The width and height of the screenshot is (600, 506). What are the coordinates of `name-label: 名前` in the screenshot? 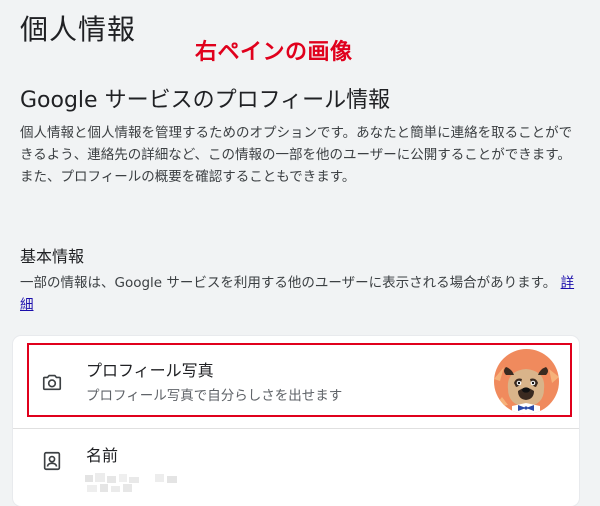 It's located at (102, 455).